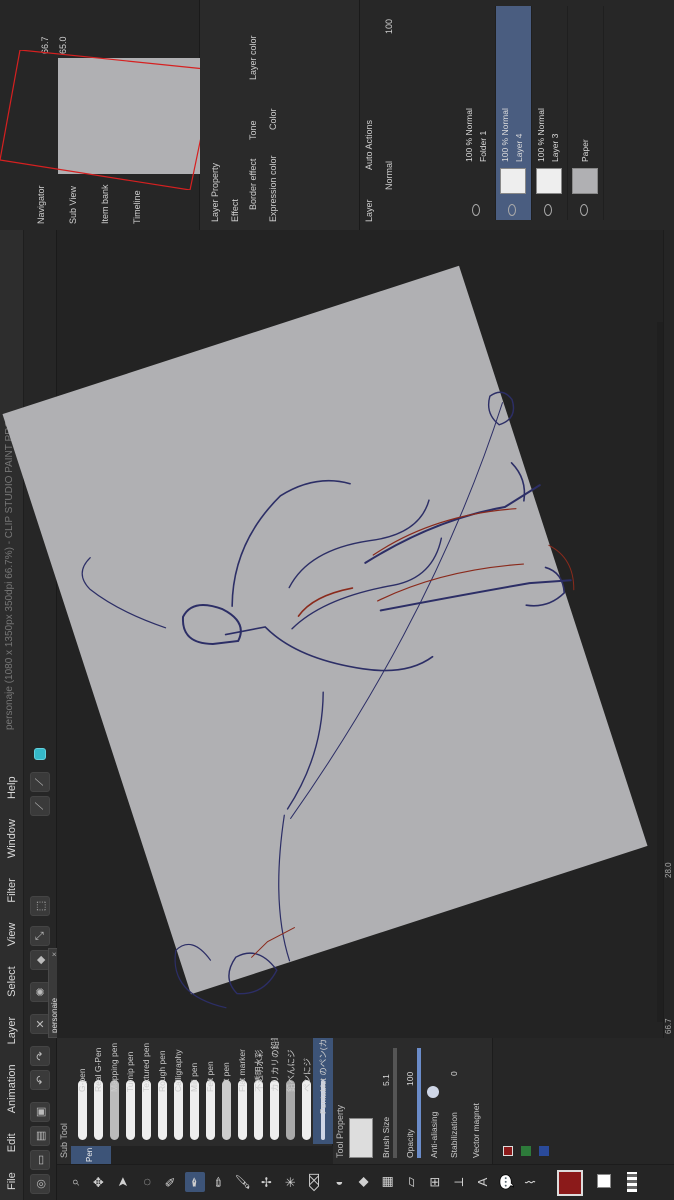 The image size is (674, 1200). I want to click on menu-window: Window, so click(12, 838).